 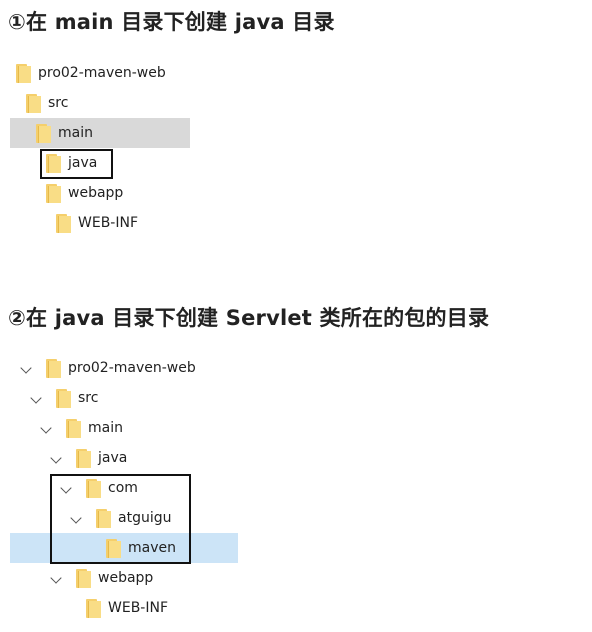 I want to click on tree1-row-src: src, so click(x=100, y=103).